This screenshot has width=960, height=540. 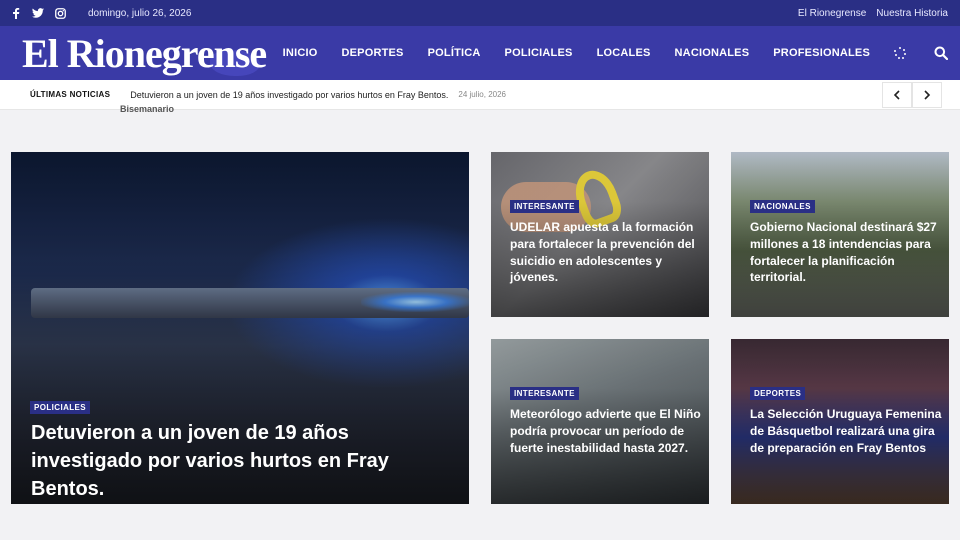 What do you see at coordinates (778, 393) in the screenshot?
I see `article-category-badge: DEPORTES` at bounding box center [778, 393].